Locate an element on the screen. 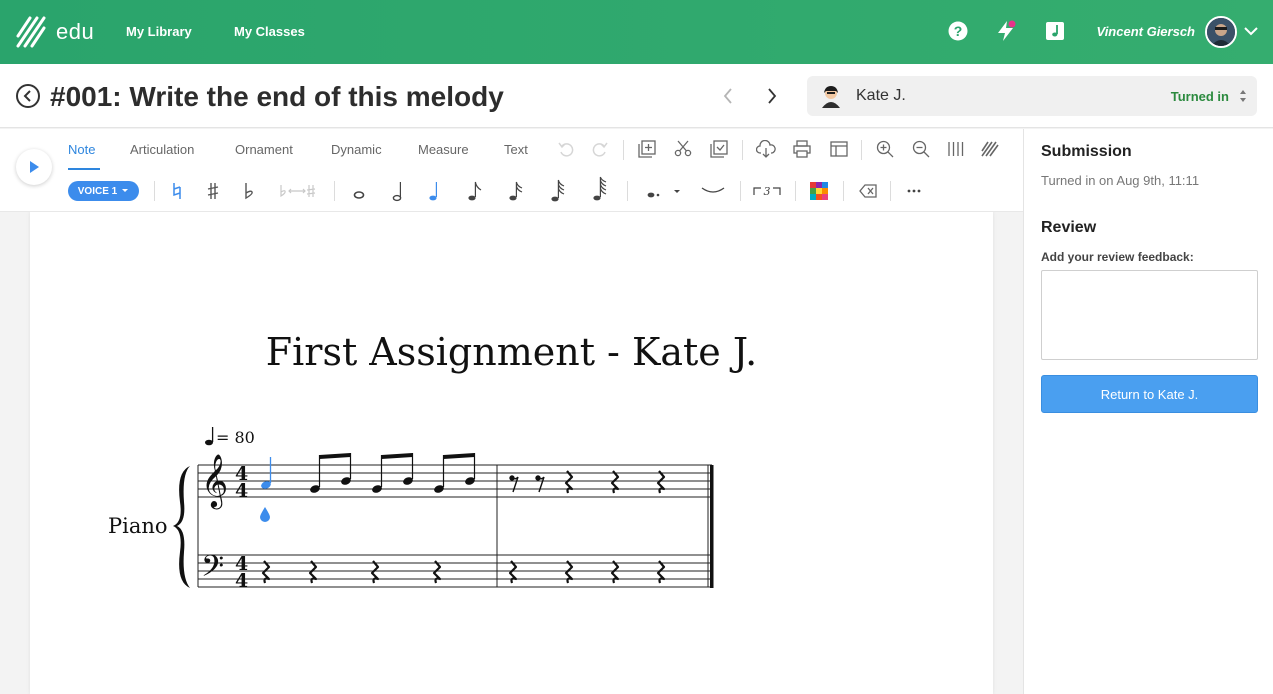  zoom-in-icon is located at coordinates (885, 149).